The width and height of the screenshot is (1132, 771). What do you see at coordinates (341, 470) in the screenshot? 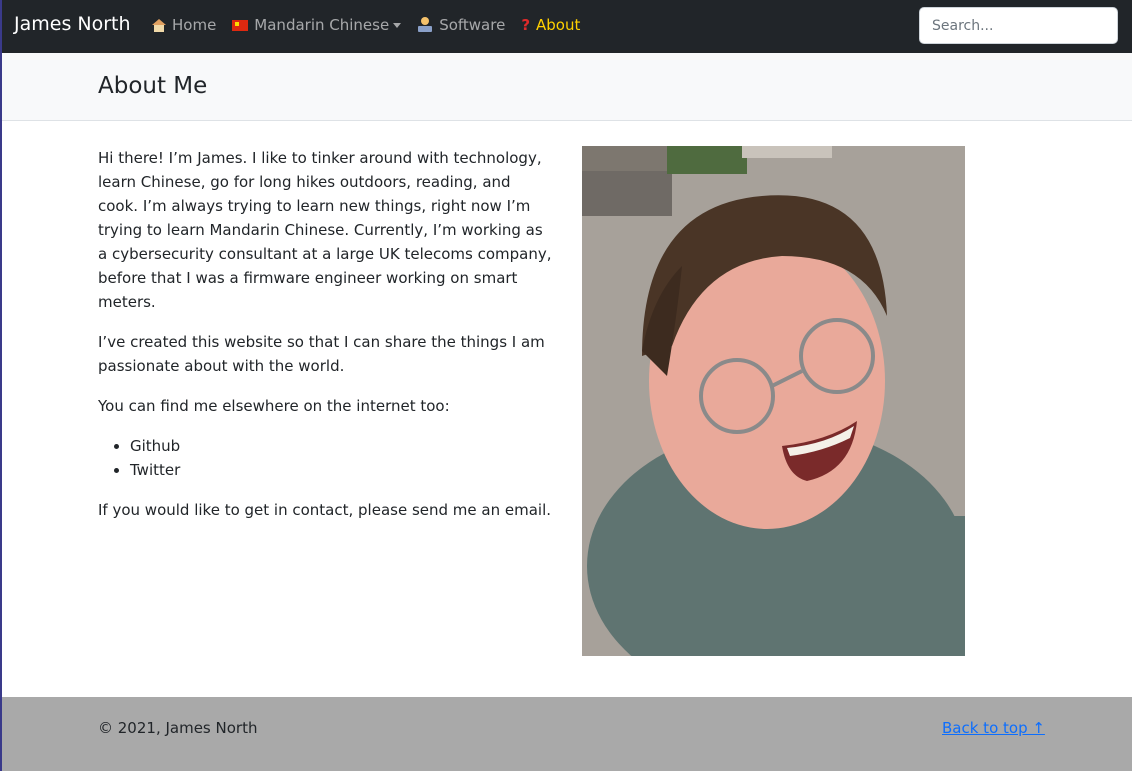
I see `twitter-link: Twitter` at bounding box center [341, 470].